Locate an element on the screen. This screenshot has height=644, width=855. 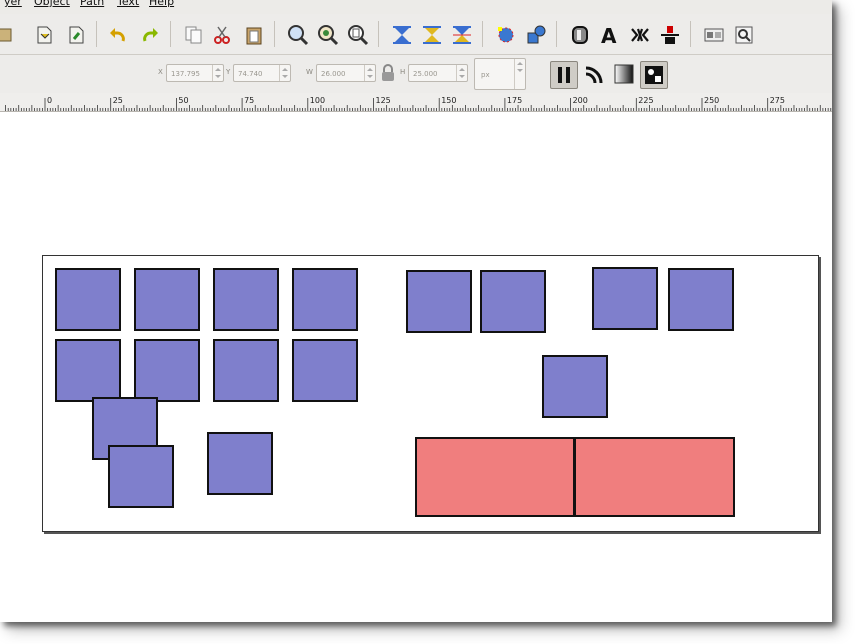
export-icon is located at coordinates (76, 35).